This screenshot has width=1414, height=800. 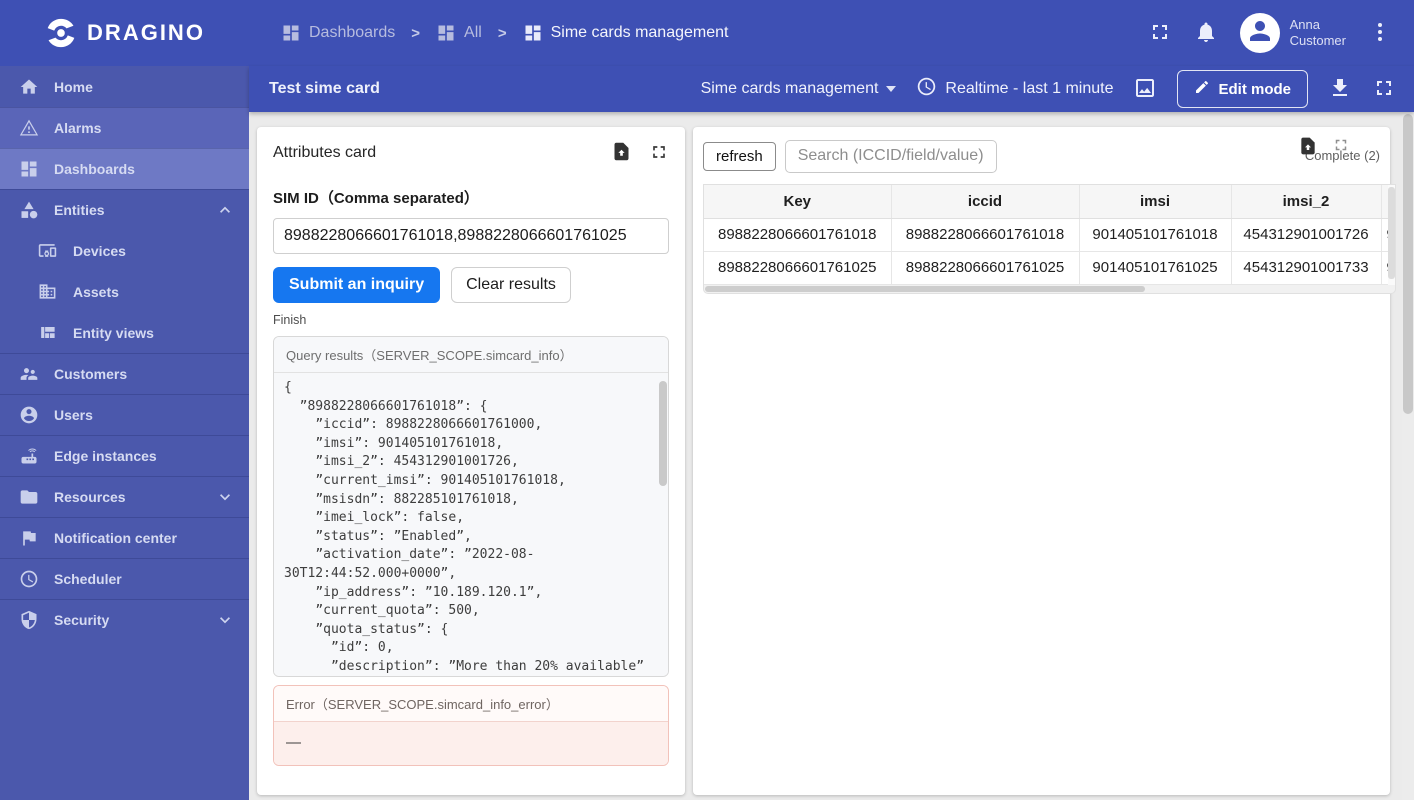 I want to click on sidebar-item-users: Users, so click(x=124, y=414).